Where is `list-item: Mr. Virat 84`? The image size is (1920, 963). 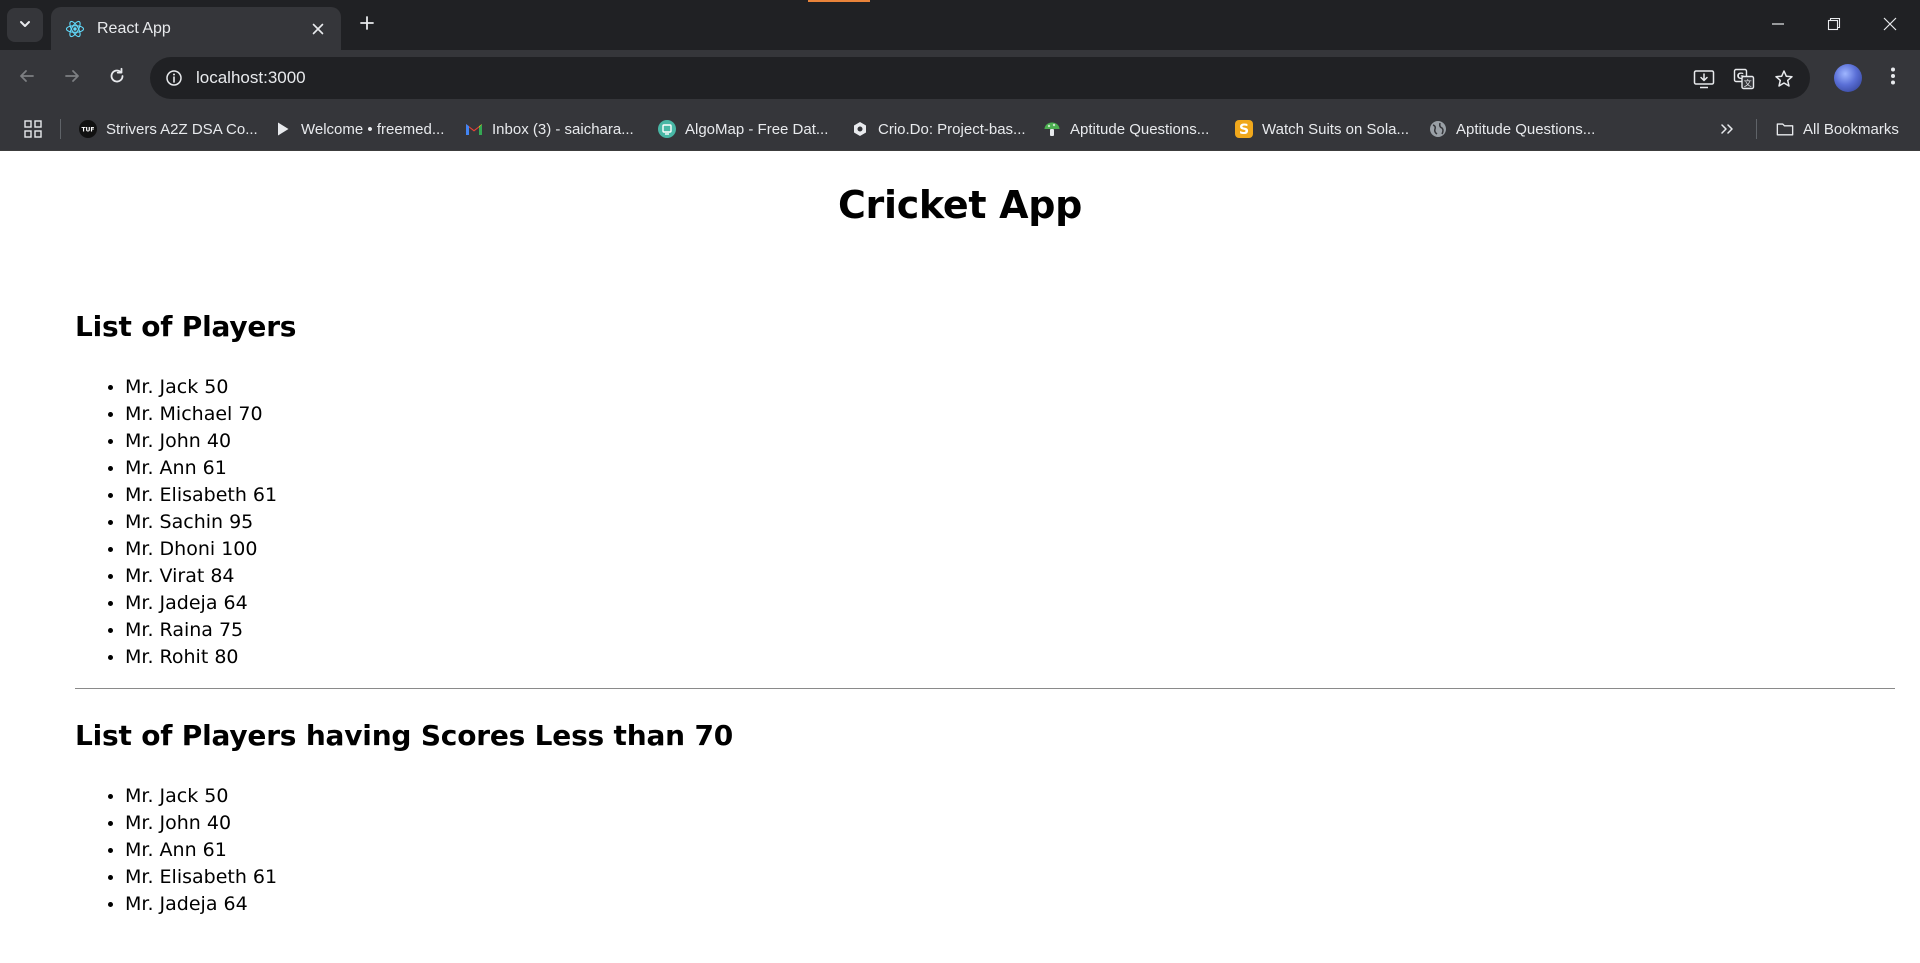
list-item: Mr. Virat 84 is located at coordinates (201, 576).